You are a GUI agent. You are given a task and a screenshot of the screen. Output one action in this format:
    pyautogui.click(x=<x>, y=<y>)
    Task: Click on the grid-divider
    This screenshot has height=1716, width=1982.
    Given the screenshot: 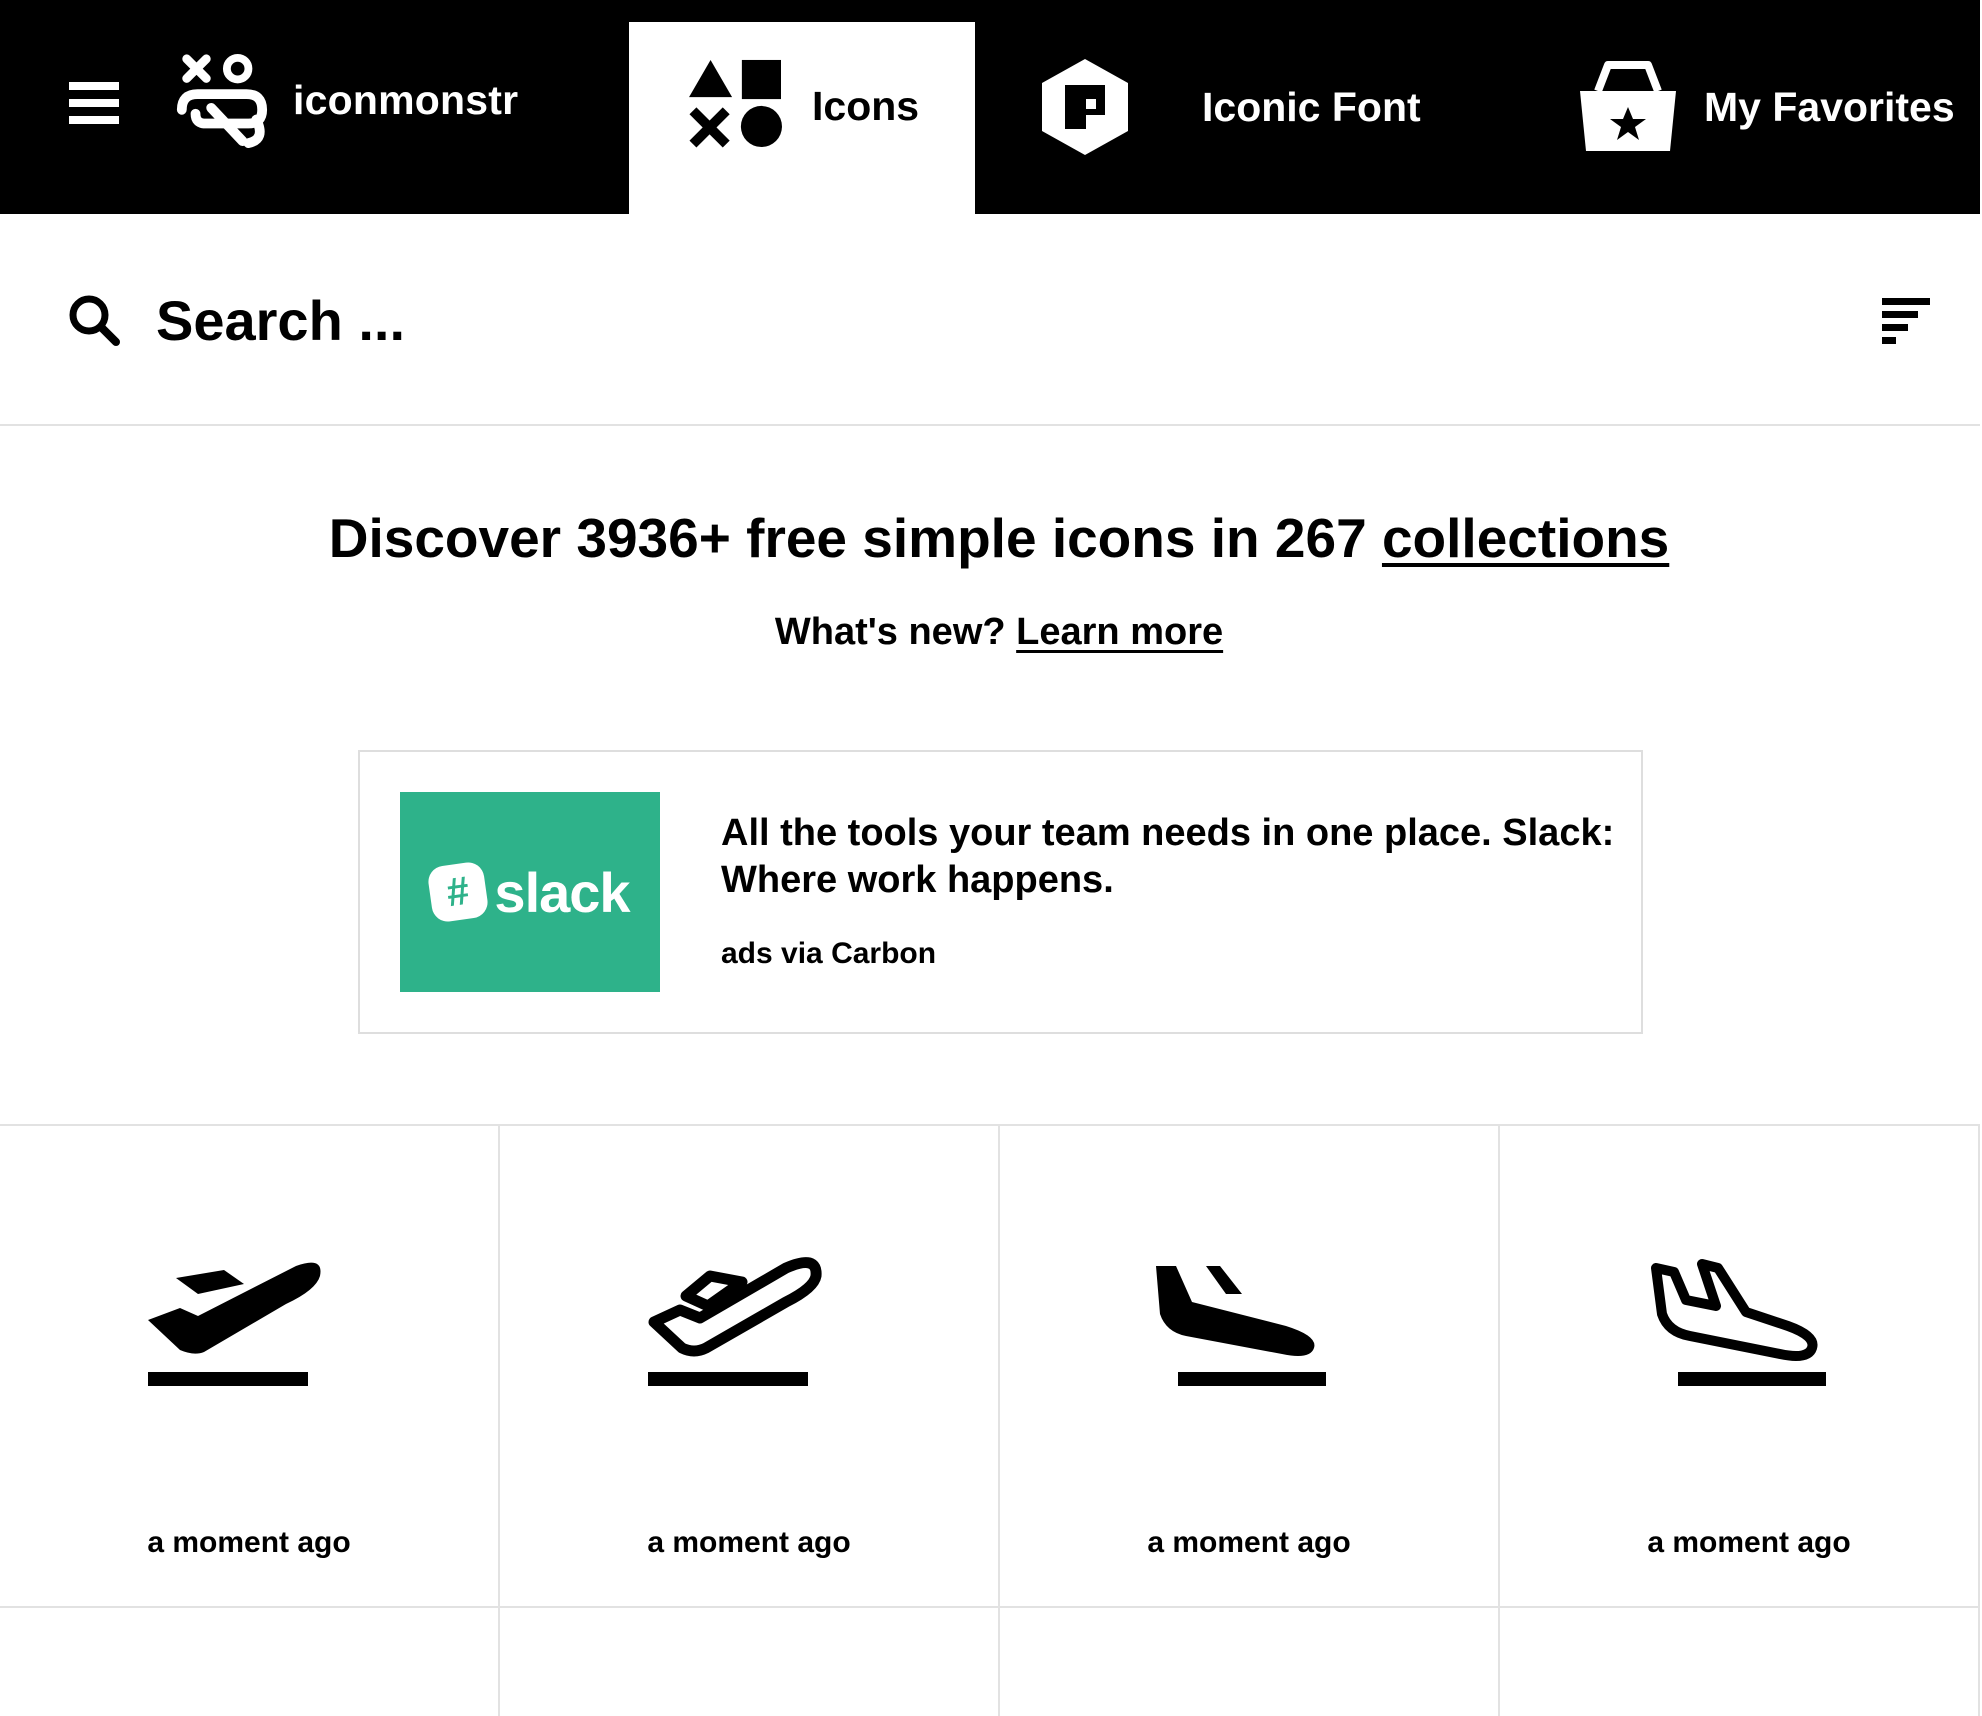 What is the action you would take?
    pyautogui.click(x=990, y=1607)
    